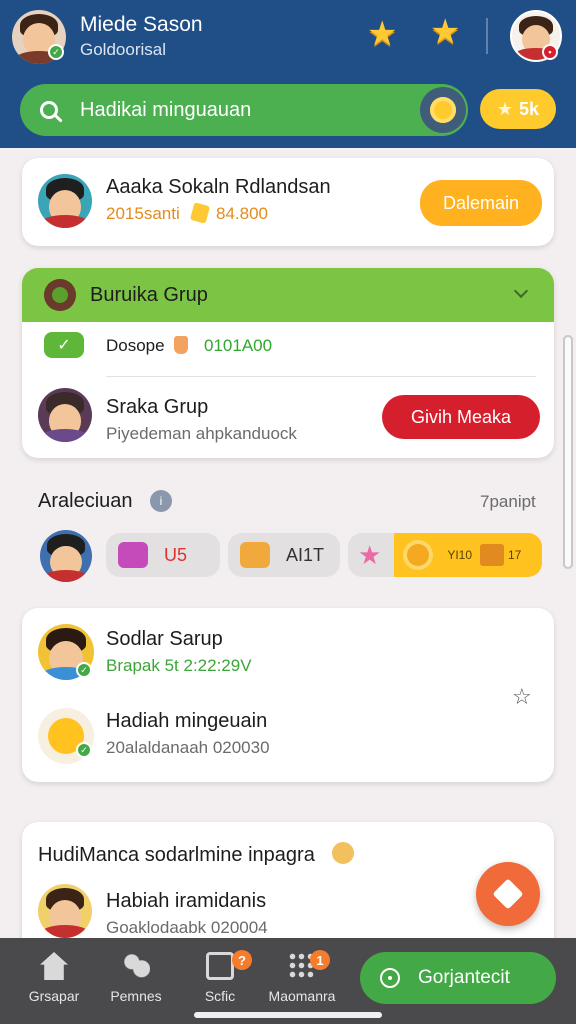 This screenshot has width=576, height=1024. What do you see at coordinates (320, 960) in the screenshot?
I see `notification-badge: 1` at bounding box center [320, 960].